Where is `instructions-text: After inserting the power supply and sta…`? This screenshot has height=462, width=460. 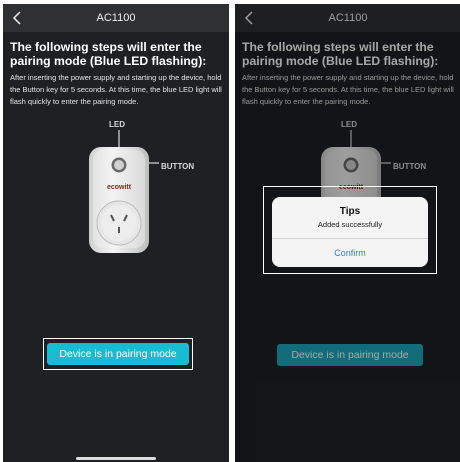 instructions-text: After inserting the power supply and sta… is located at coordinates (116, 89).